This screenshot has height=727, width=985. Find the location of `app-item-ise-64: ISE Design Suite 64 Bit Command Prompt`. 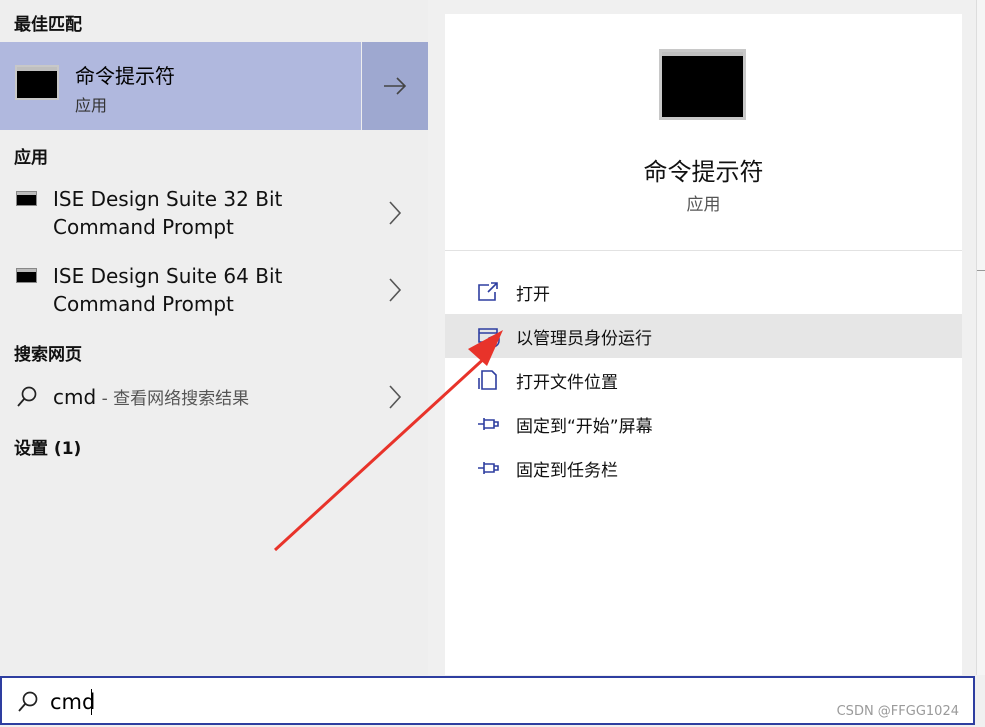

app-item-ise-64: ISE Design Suite 64 Bit Command Prompt is located at coordinates (214, 289).